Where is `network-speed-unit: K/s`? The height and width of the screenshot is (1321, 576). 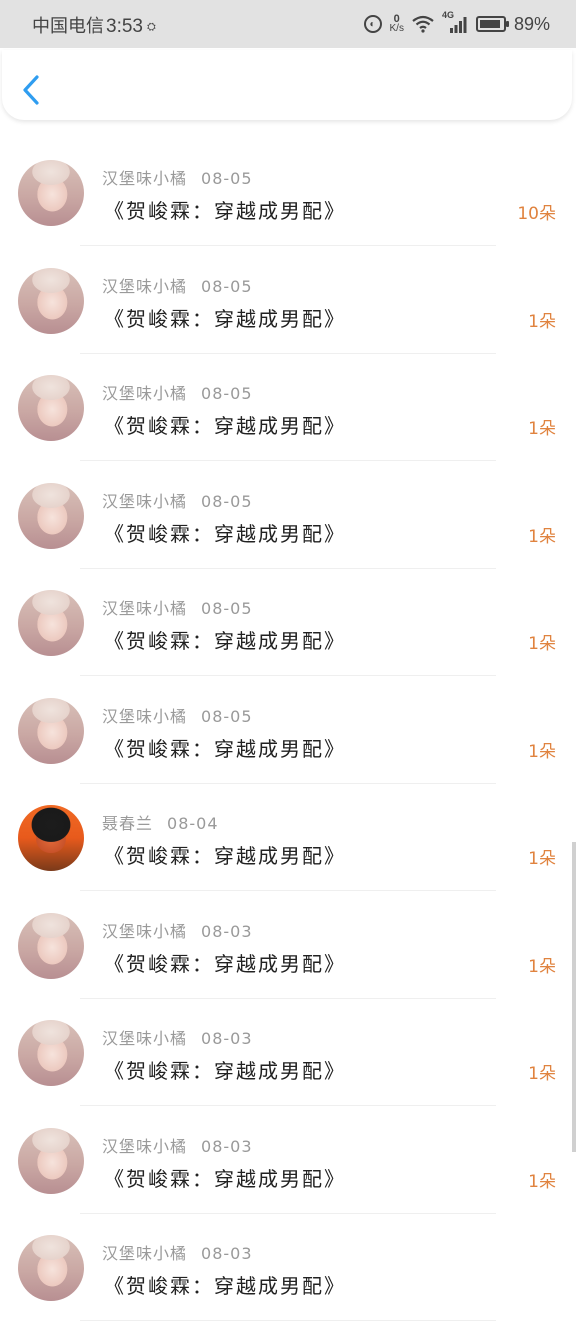
network-speed-unit: K/s is located at coordinates (396, 28).